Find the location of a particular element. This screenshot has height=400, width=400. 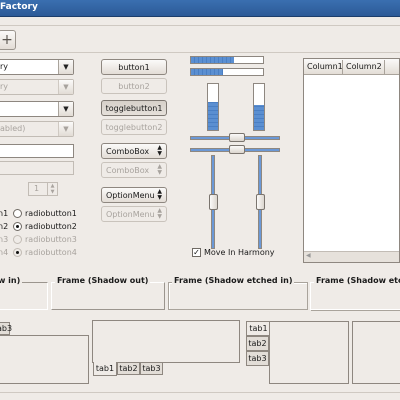

window-titlebar: Factory is located at coordinates (200, 8).